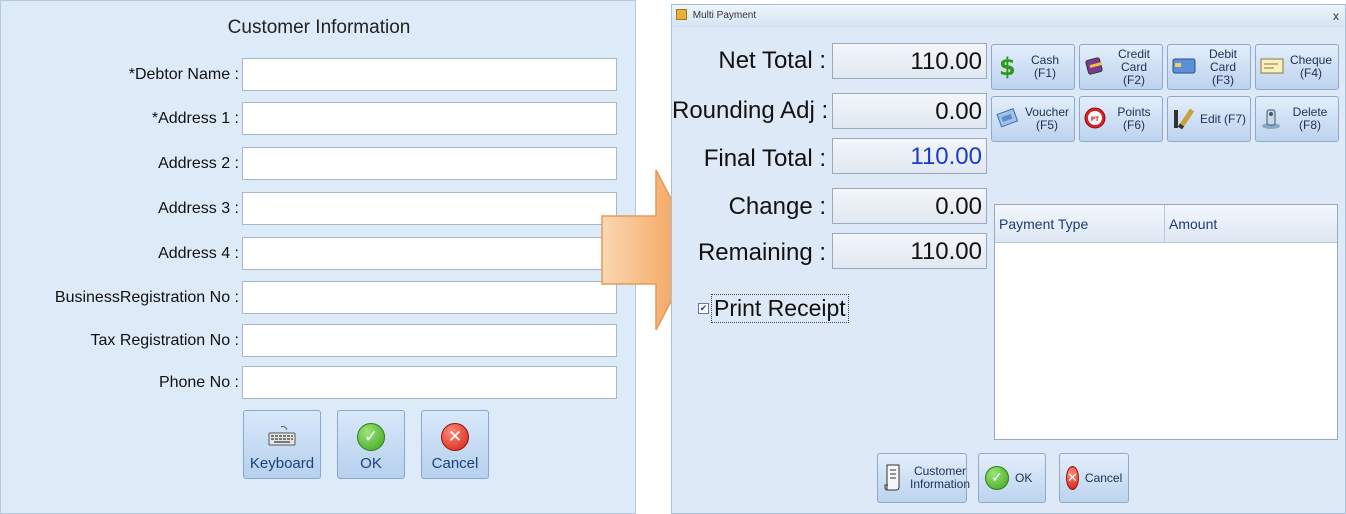 This screenshot has height=514, width=1346. Describe the element at coordinates (724, 15) in the screenshot. I see `window-title: Multi Payment` at that location.